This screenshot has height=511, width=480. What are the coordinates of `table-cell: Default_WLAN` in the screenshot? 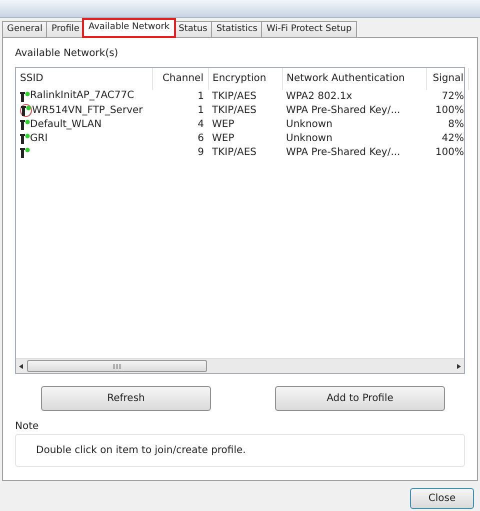 It's located at (66, 124).